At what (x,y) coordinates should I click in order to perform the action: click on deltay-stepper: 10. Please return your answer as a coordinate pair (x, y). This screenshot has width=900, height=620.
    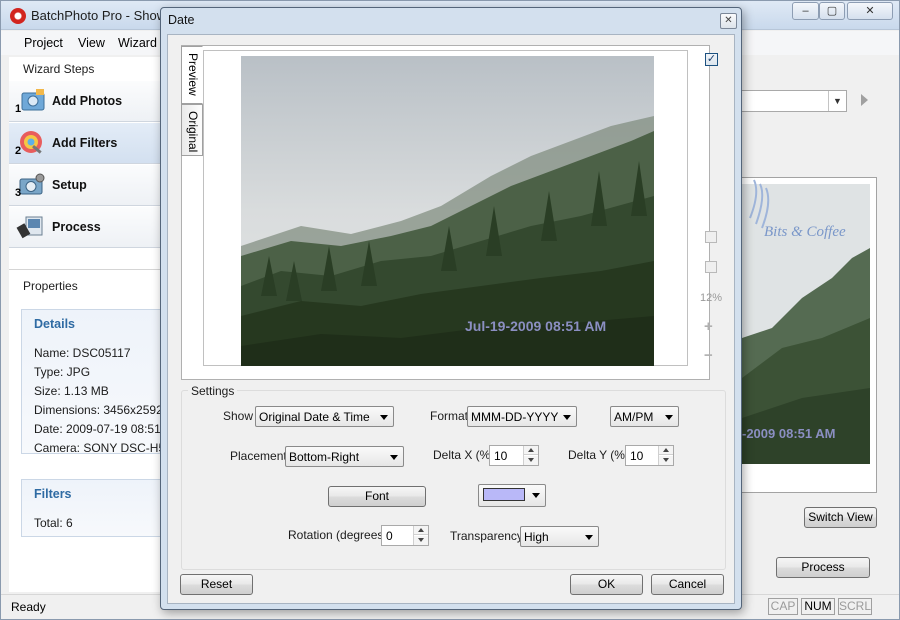
    Looking at the image, I should click on (649, 455).